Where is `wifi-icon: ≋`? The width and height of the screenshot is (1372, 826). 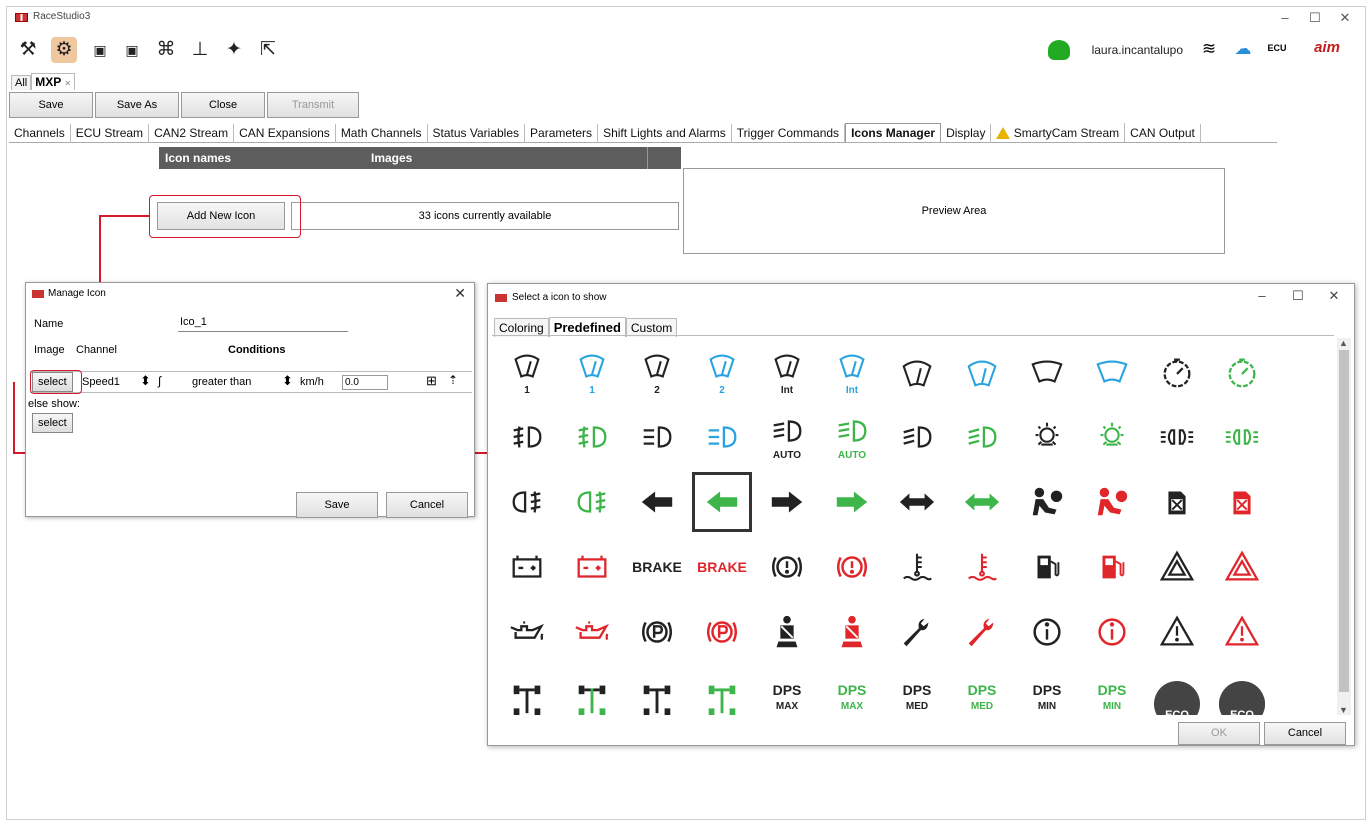 wifi-icon: ≋ is located at coordinates (1209, 49).